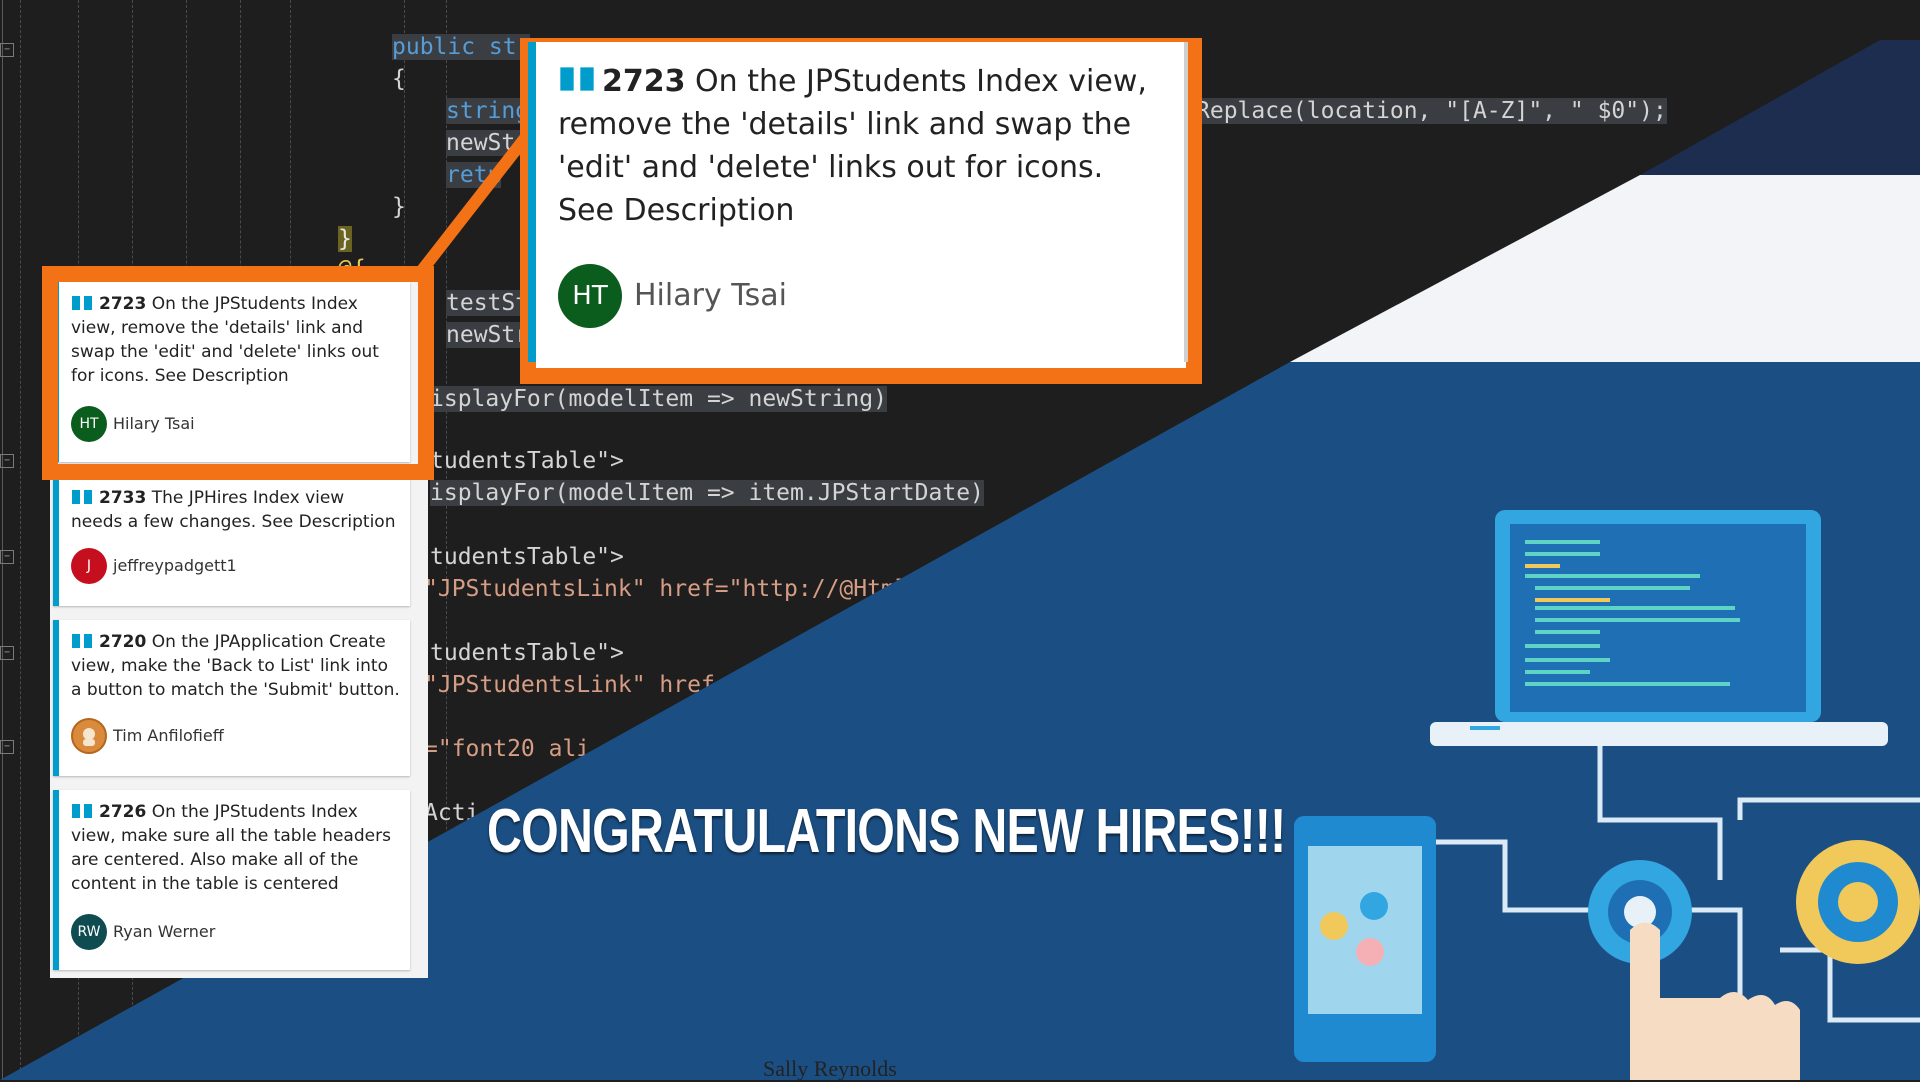 The height and width of the screenshot is (1082, 1920). What do you see at coordinates (168, 735) in the screenshot?
I see `assignee-name: Tim Anfilofieff` at bounding box center [168, 735].